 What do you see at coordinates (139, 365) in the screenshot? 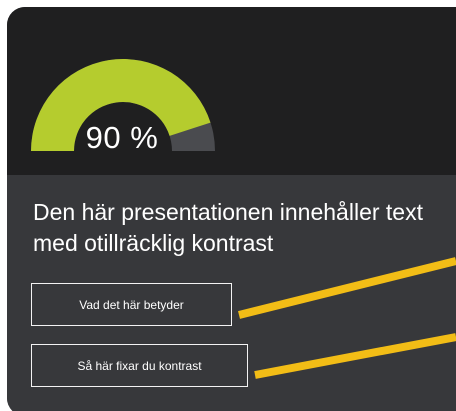
I see `how-to-fix-contrast-button: Så här fixar du kontrast` at bounding box center [139, 365].